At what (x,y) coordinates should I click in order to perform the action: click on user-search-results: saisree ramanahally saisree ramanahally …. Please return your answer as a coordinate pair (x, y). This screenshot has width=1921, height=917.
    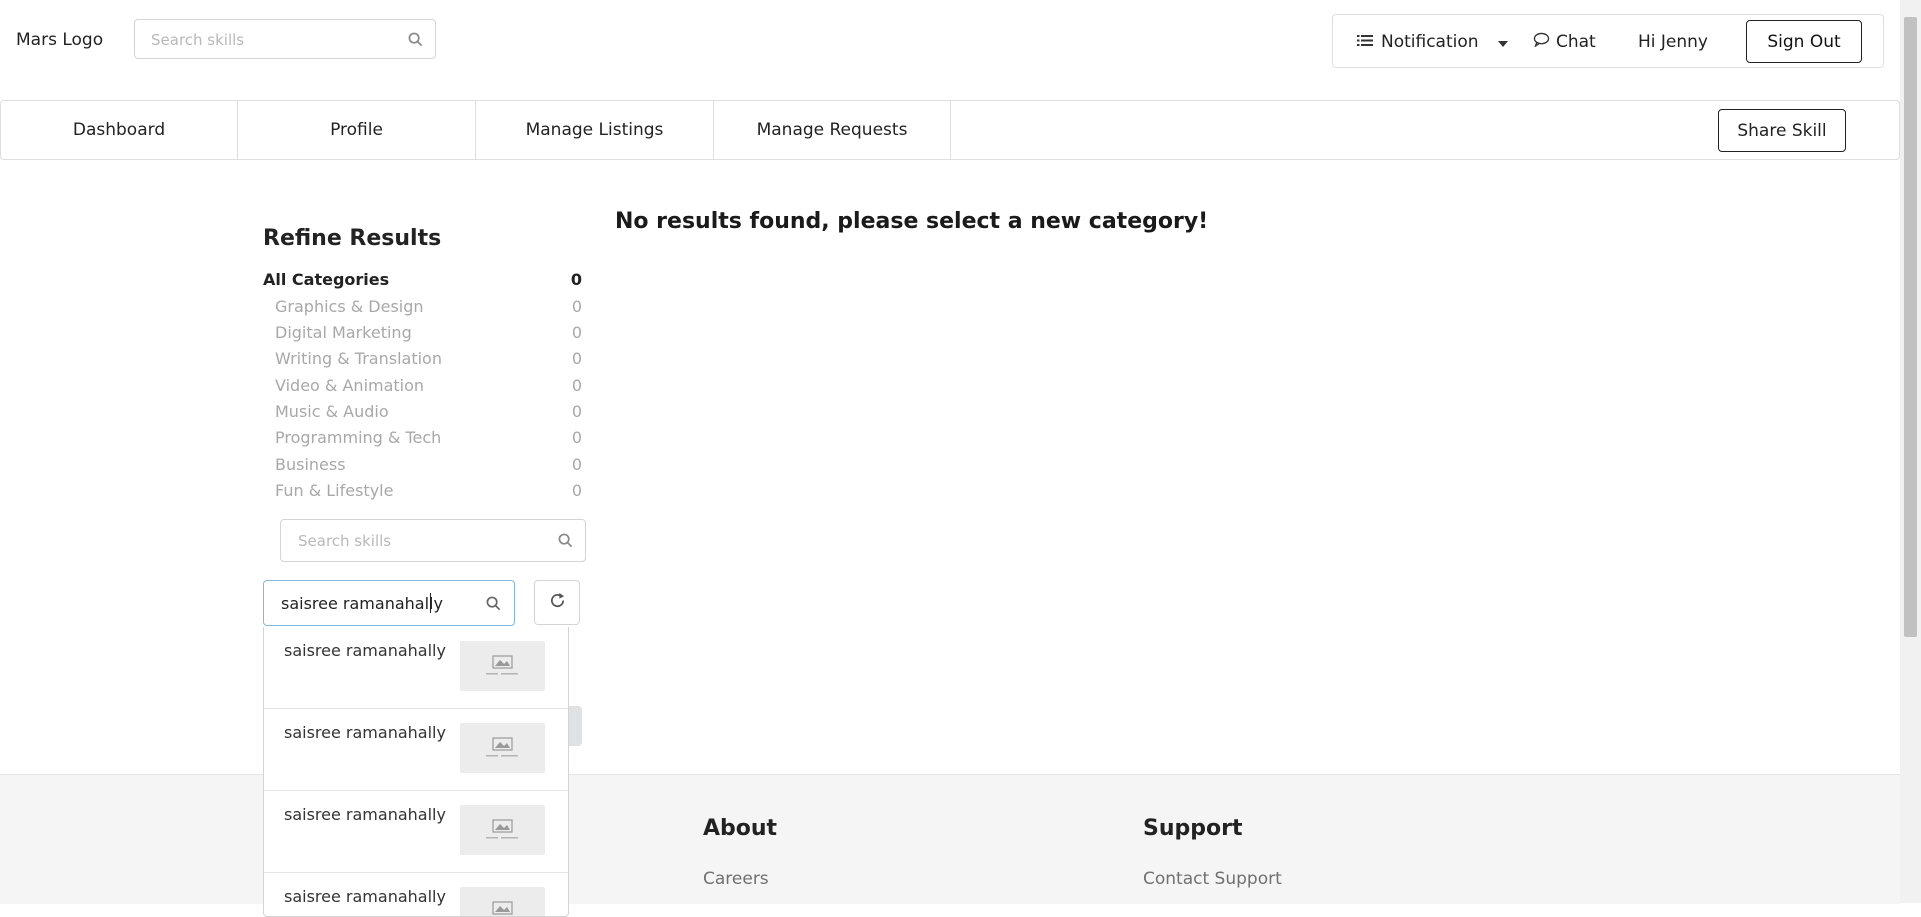
    Looking at the image, I should click on (416, 772).